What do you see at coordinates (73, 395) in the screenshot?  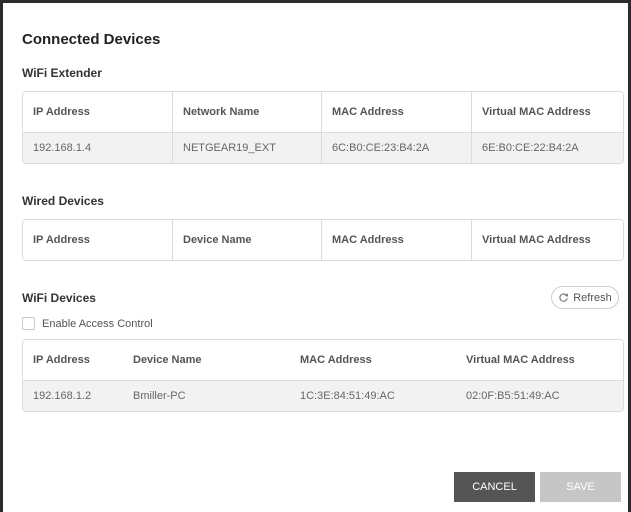 I see `ip-address-cell: 192.168.1.2` at bounding box center [73, 395].